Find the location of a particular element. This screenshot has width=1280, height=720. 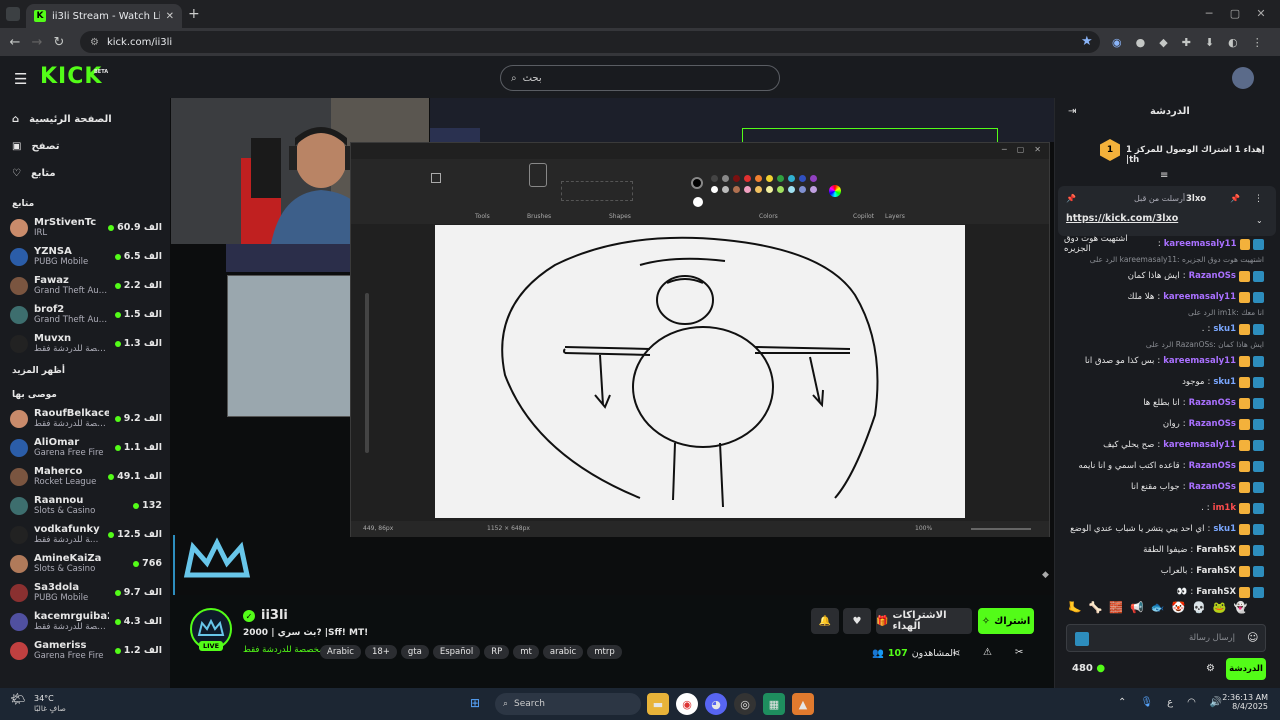

chat-settings-icon: ⚙ is located at coordinates (1210, 668).